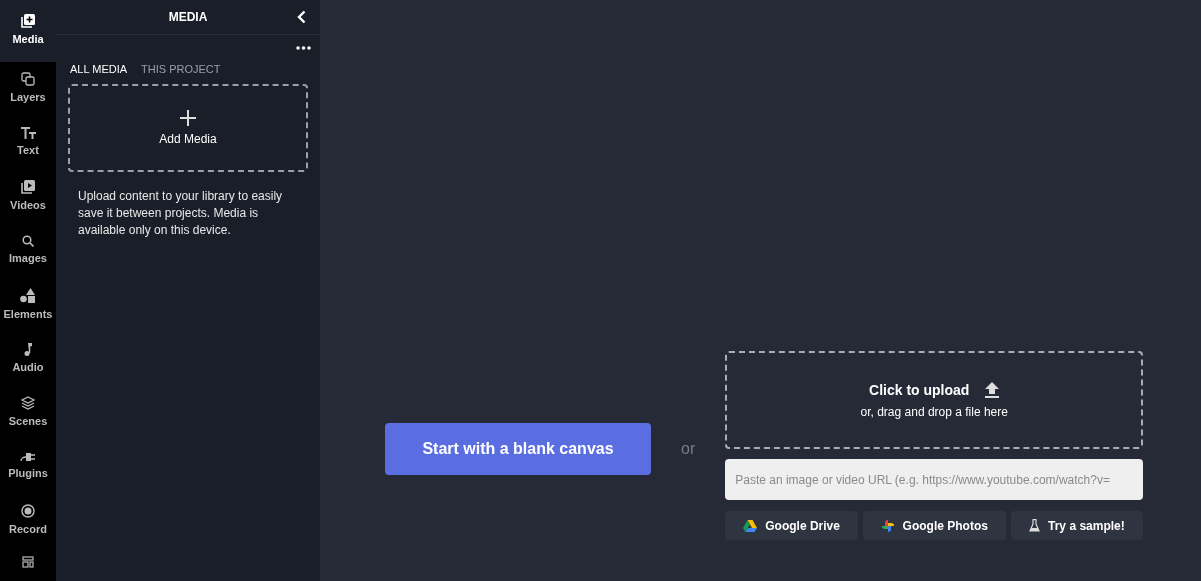 Image resolution: width=1201 pixels, height=581 pixels. What do you see at coordinates (934, 479) in the screenshot?
I see `url-field: Paste an image or video URL (e.g. https://www.youtube.com/watch?v=` at bounding box center [934, 479].